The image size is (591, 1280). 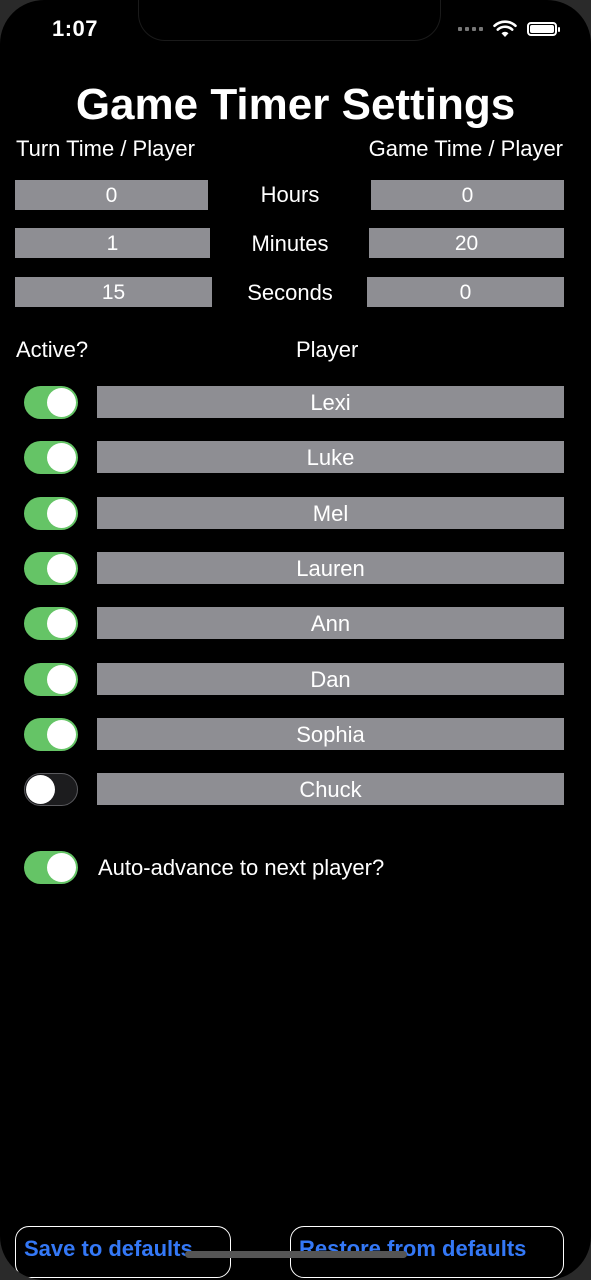 I want to click on home-indicator, so click(x=296, y=1254).